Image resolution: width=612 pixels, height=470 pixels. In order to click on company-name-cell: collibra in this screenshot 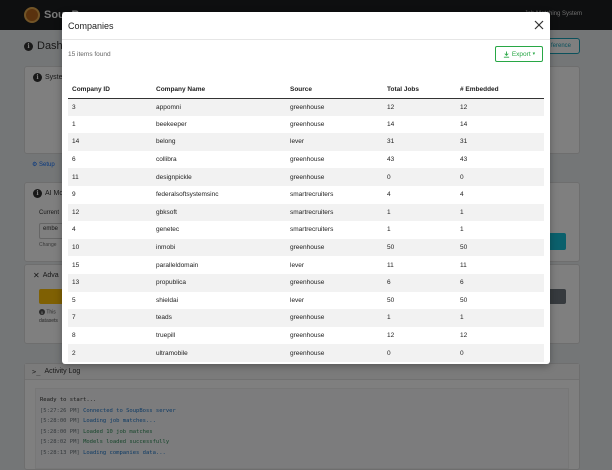, I will do `click(166, 160)`.